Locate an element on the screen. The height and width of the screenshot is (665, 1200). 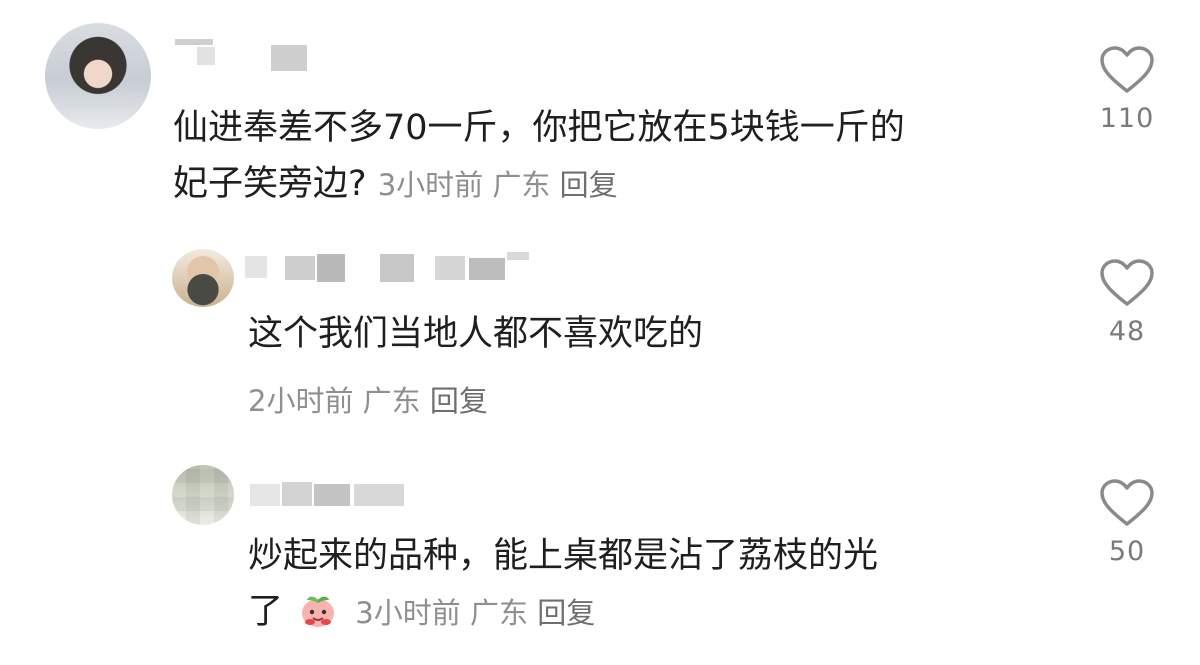
like-count: 110 is located at coordinates (1127, 118).